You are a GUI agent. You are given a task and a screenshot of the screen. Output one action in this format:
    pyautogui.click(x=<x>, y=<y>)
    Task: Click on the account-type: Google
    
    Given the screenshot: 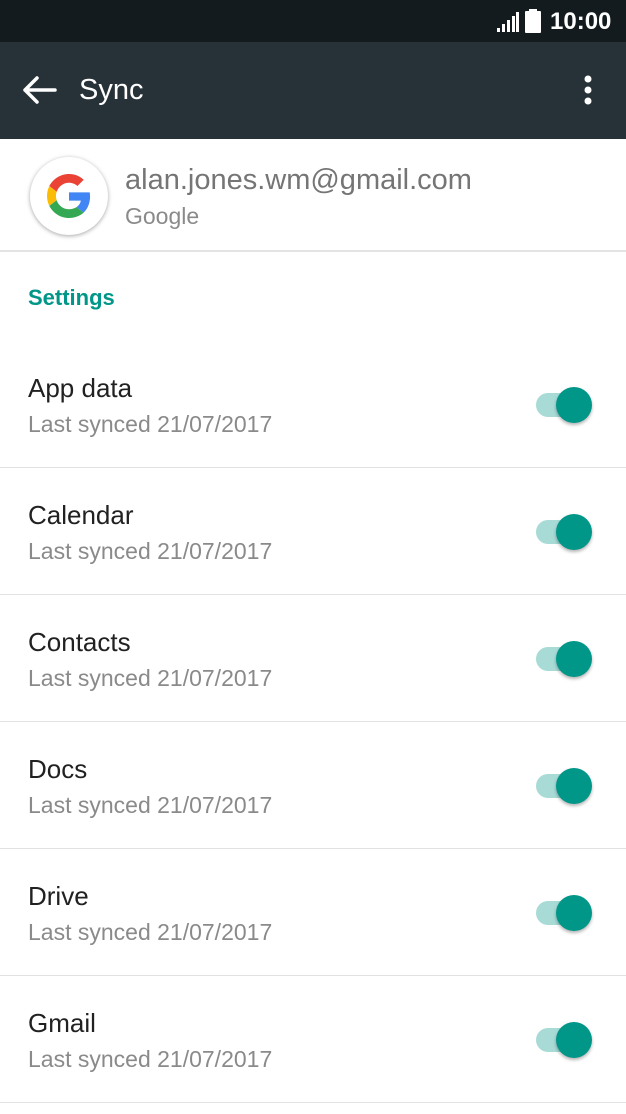 What is the action you would take?
    pyautogui.click(x=162, y=216)
    